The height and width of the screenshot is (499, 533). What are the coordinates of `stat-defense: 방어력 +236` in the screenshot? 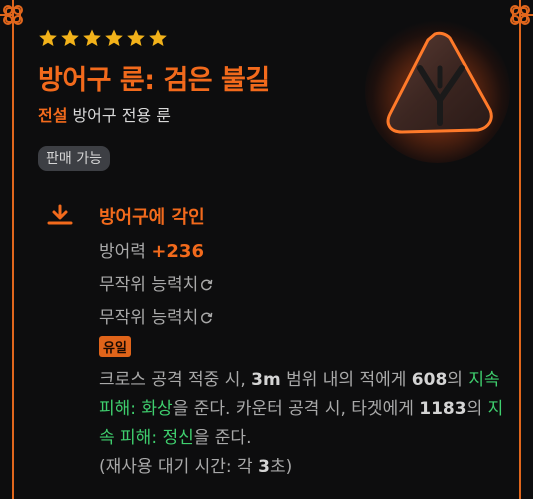 It's located at (151, 249).